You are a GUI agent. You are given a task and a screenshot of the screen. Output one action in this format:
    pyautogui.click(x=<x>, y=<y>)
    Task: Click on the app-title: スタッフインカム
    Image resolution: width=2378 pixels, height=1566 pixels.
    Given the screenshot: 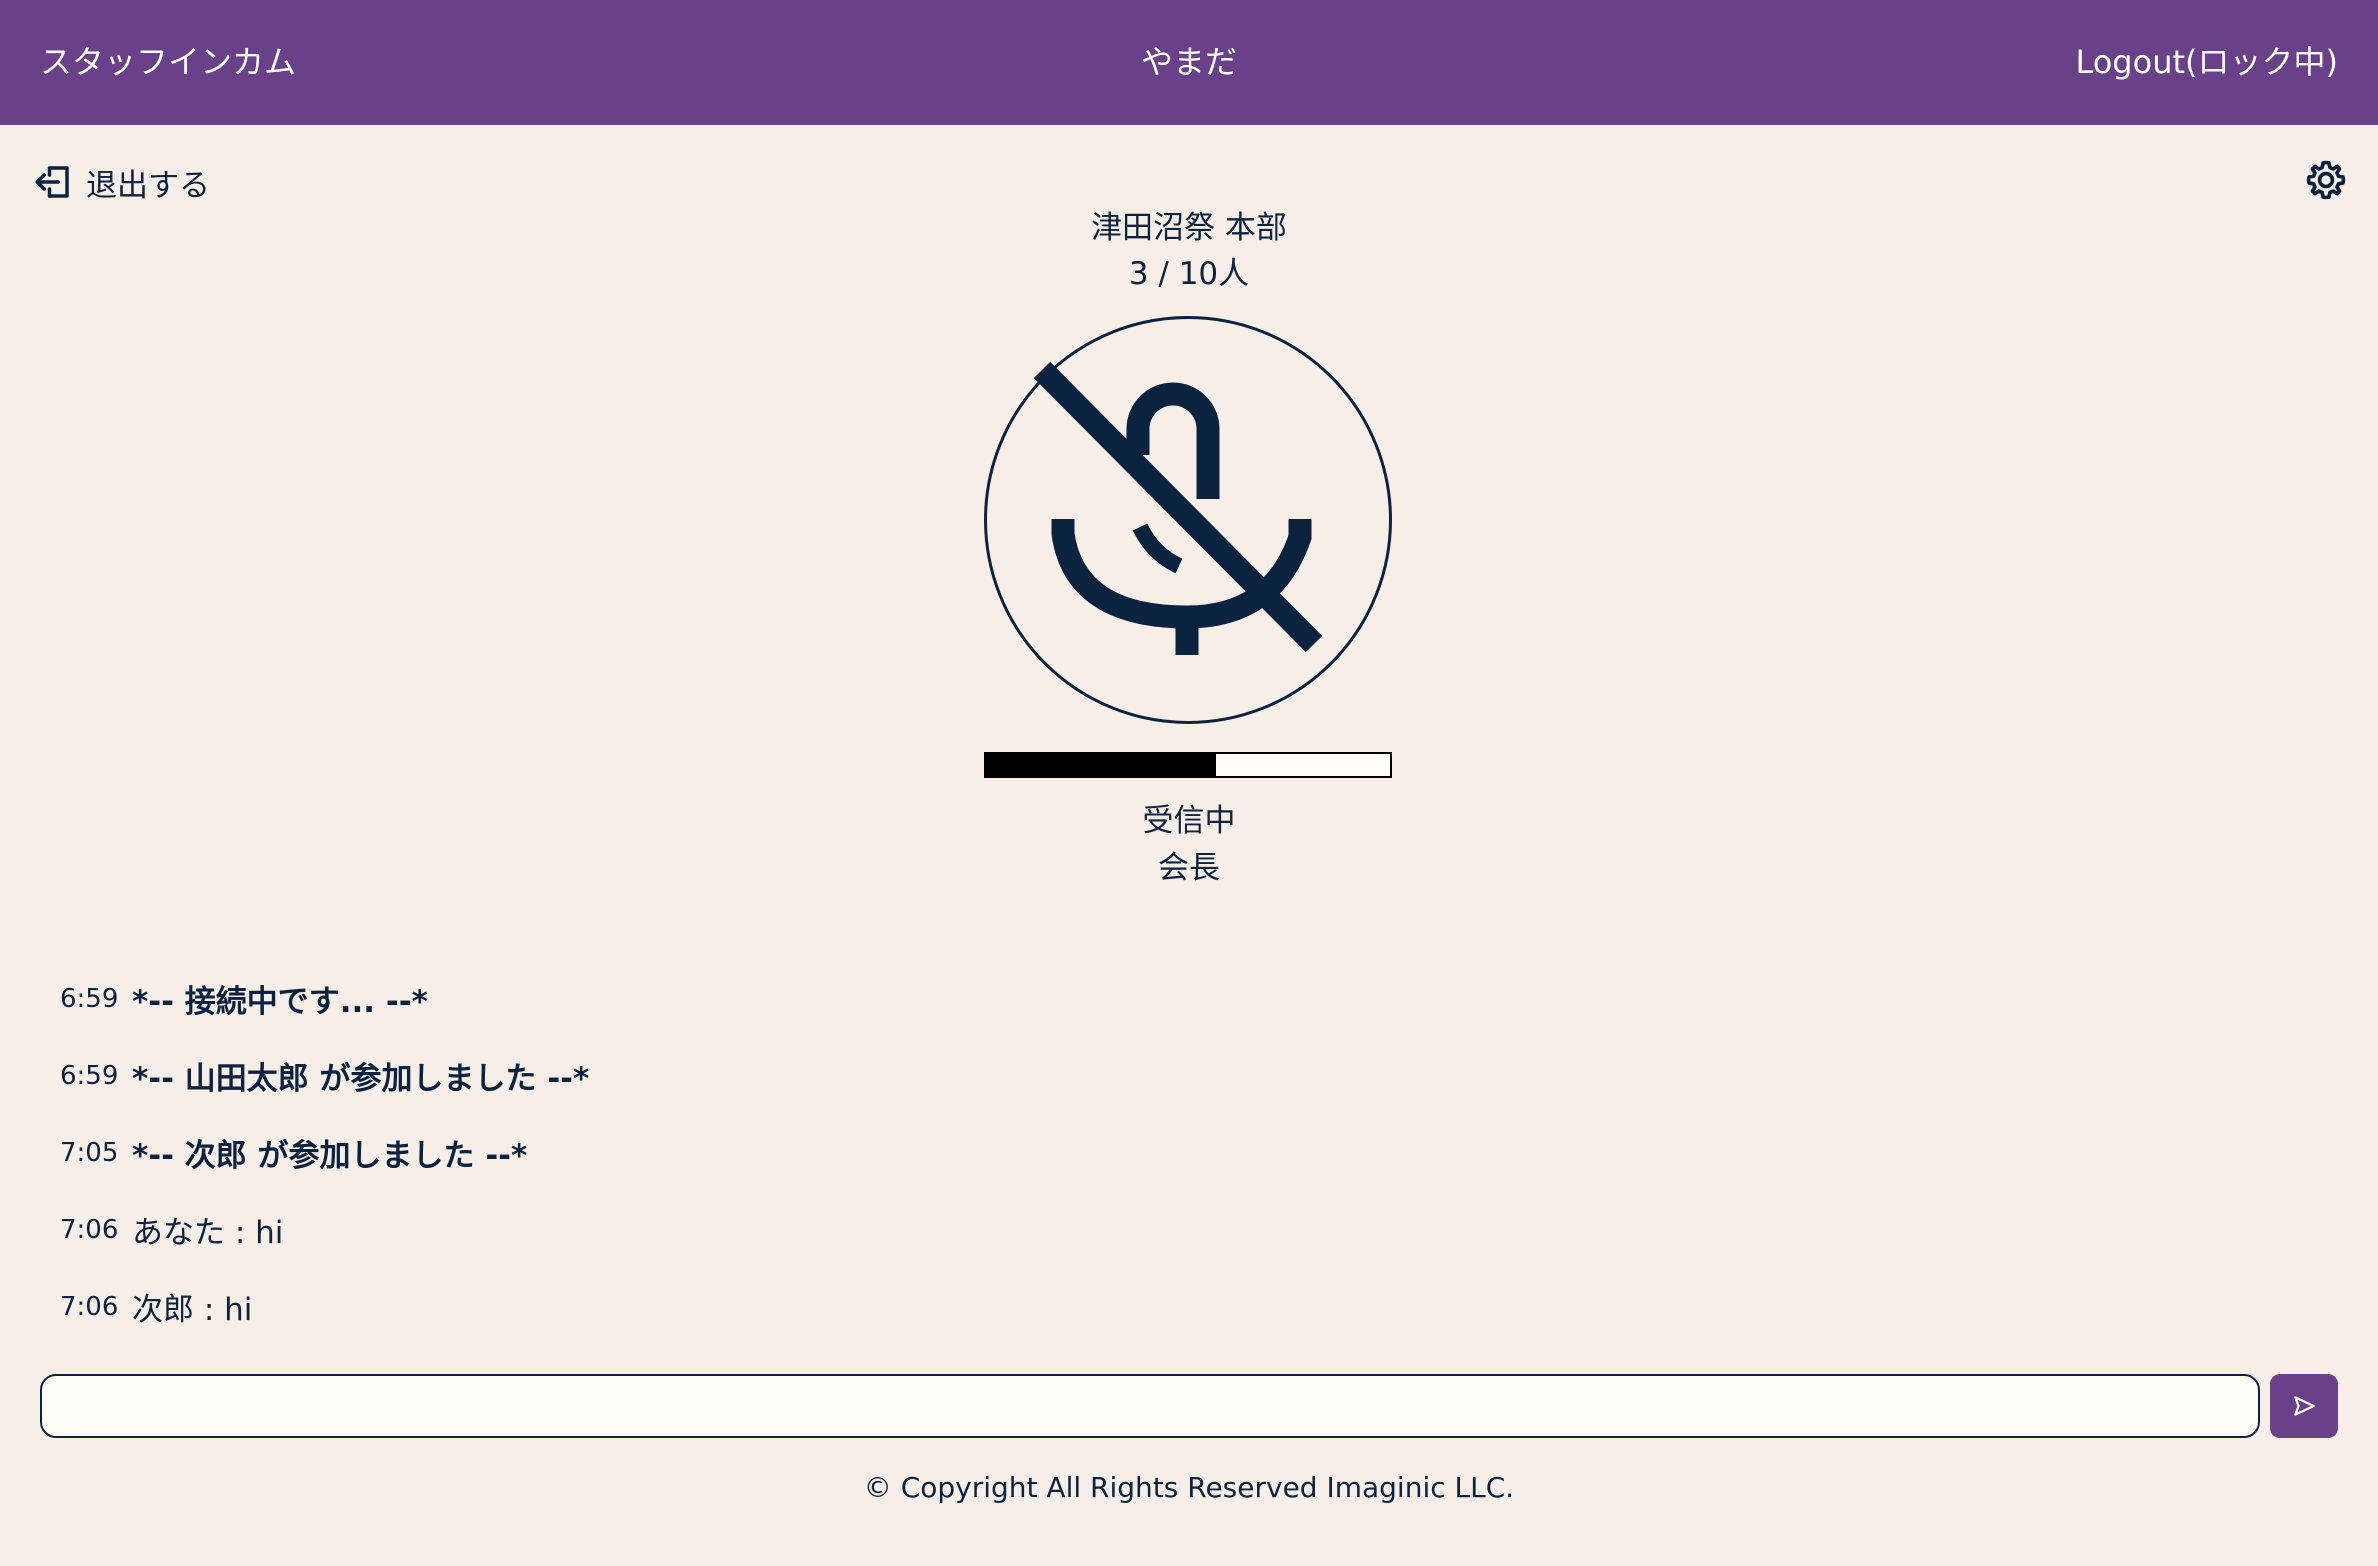 What is the action you would take?
    pyautogui.click(x=168, y=62)
    